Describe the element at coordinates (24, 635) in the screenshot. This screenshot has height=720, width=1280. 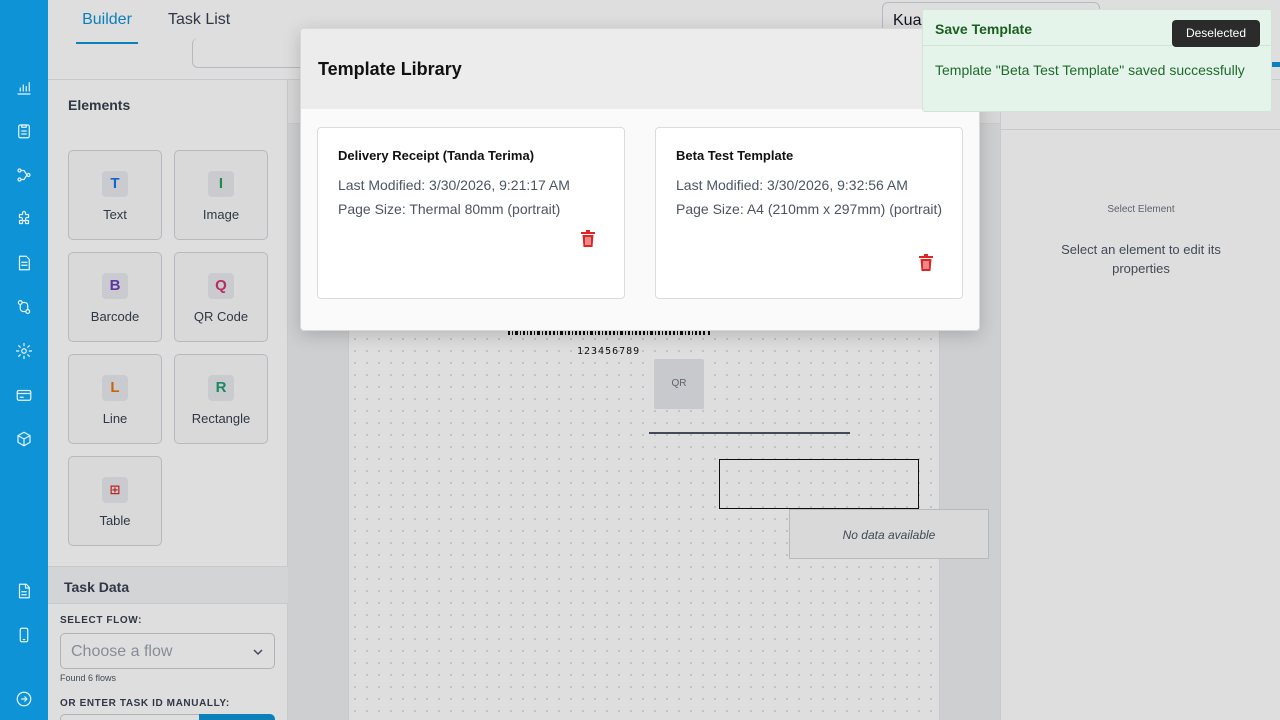
I see `mobile-icon` at that location.